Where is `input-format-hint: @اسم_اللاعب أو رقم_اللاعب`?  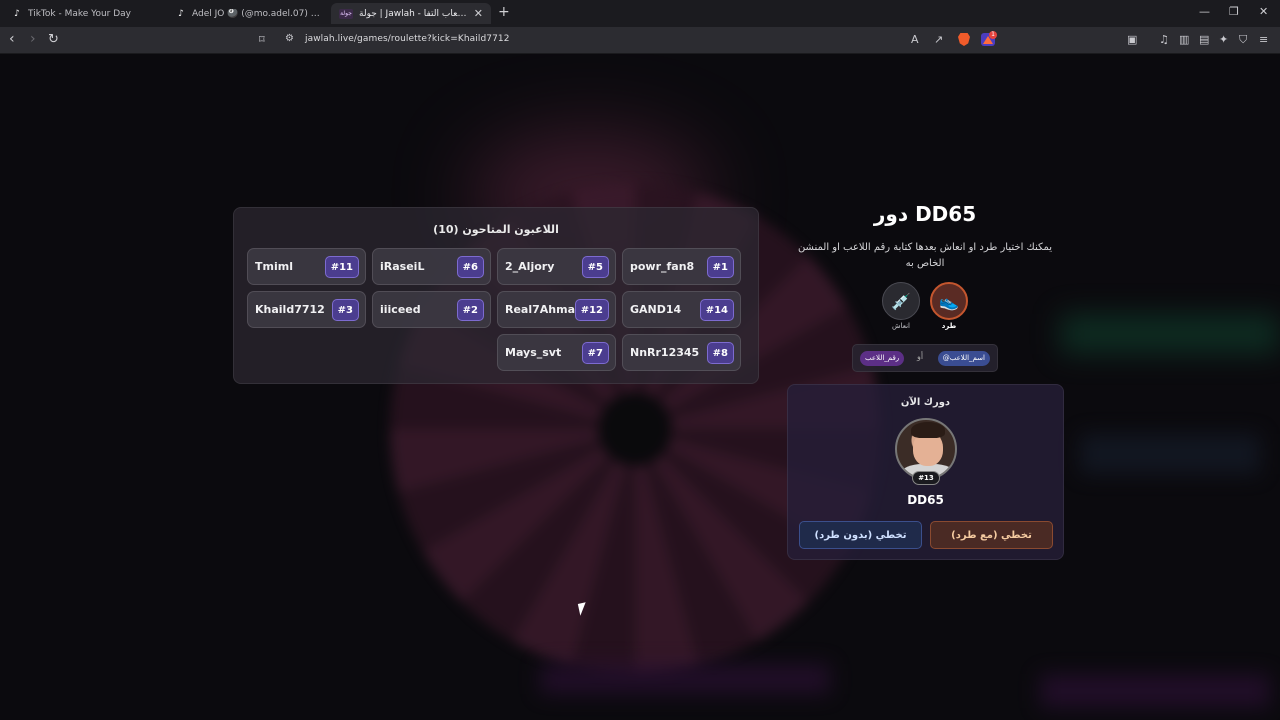
input-format-hint: @اسم_اللاعب أو رقم_اللاعب is located at coordinates (925, 358).